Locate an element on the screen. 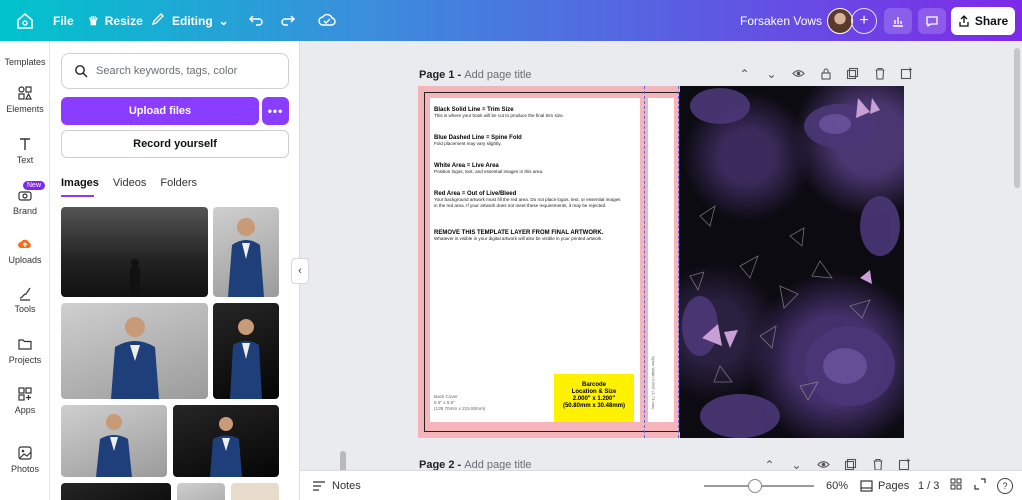 This screenshot has height=500, width=1022. bar-chart-icon is located at coordinates (898, 22).